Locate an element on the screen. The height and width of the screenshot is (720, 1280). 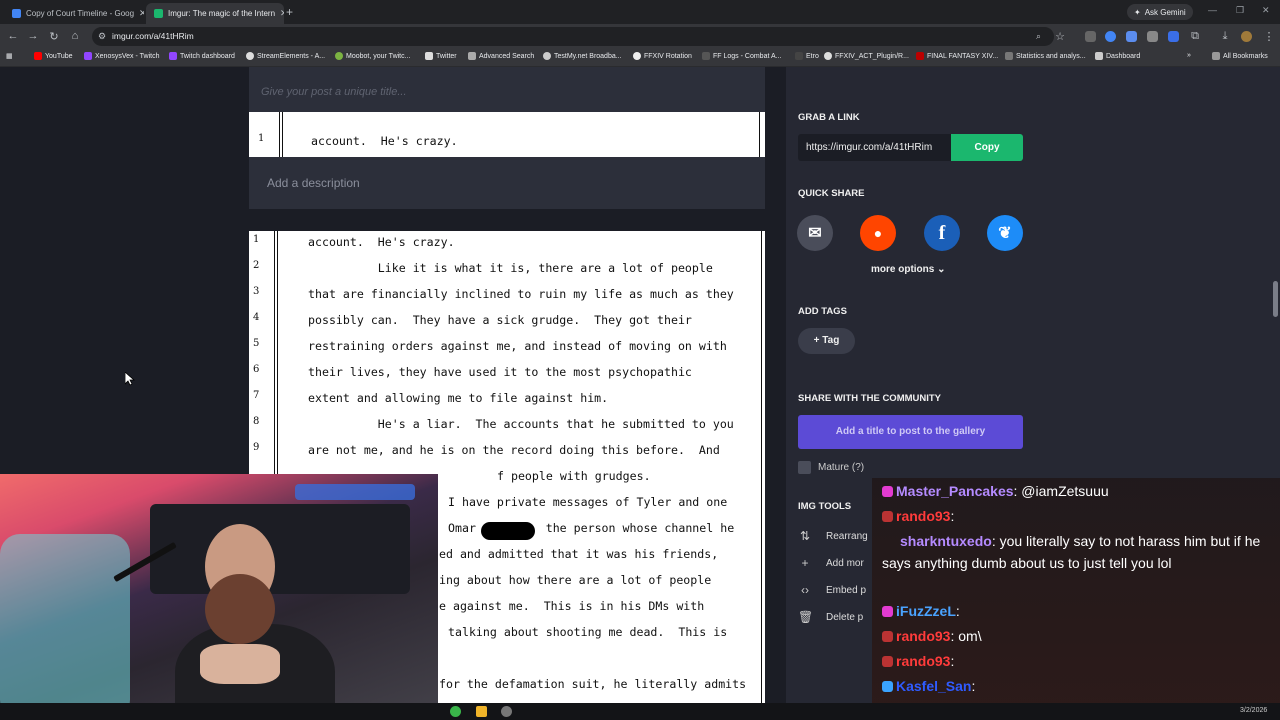
shelf-backdrop is located at coordinates (280, 549).